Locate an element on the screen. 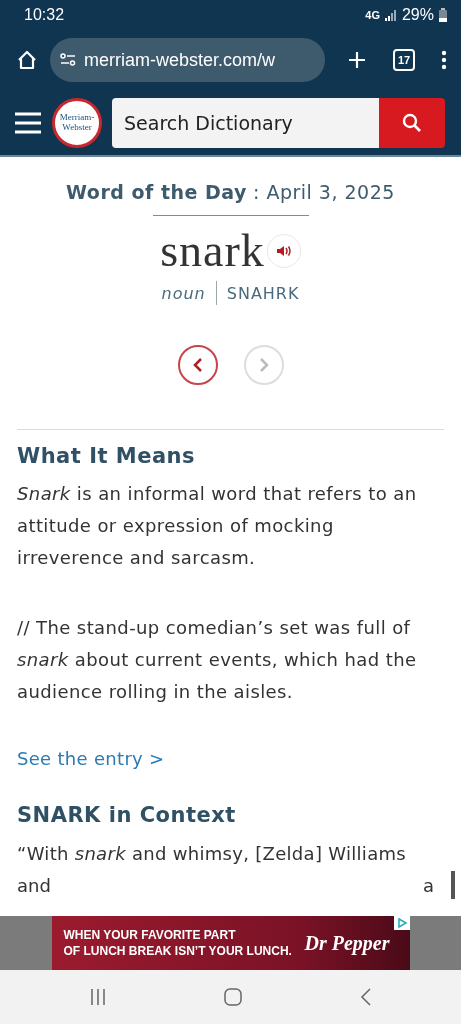 This screenshot has height=1024, width=461. quote-fragment: and is located at coordinates (34, 886).